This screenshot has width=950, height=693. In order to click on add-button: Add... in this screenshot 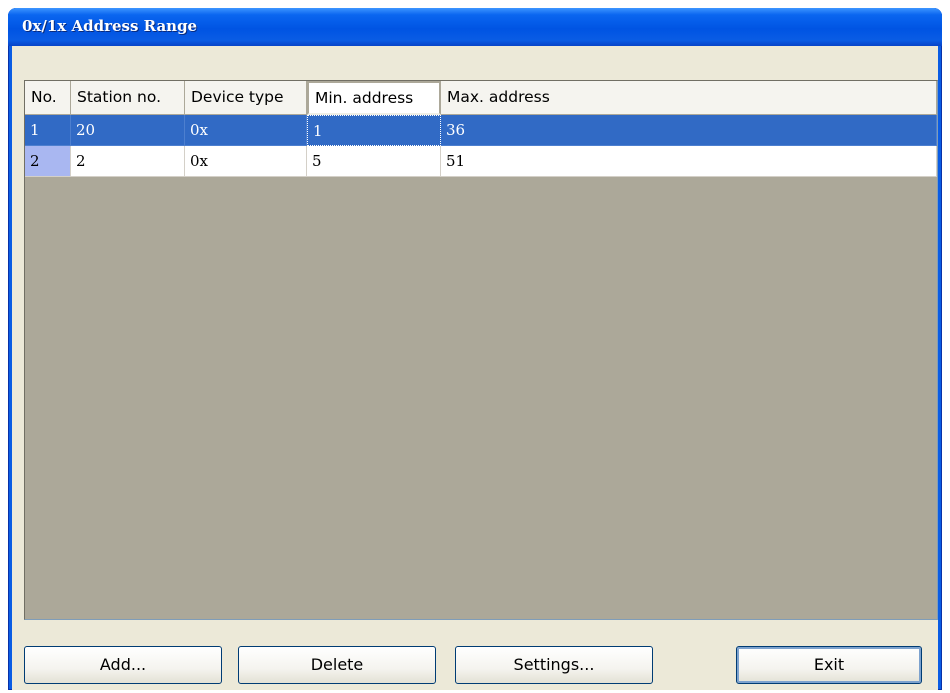, I will do `click(123, 665)`.